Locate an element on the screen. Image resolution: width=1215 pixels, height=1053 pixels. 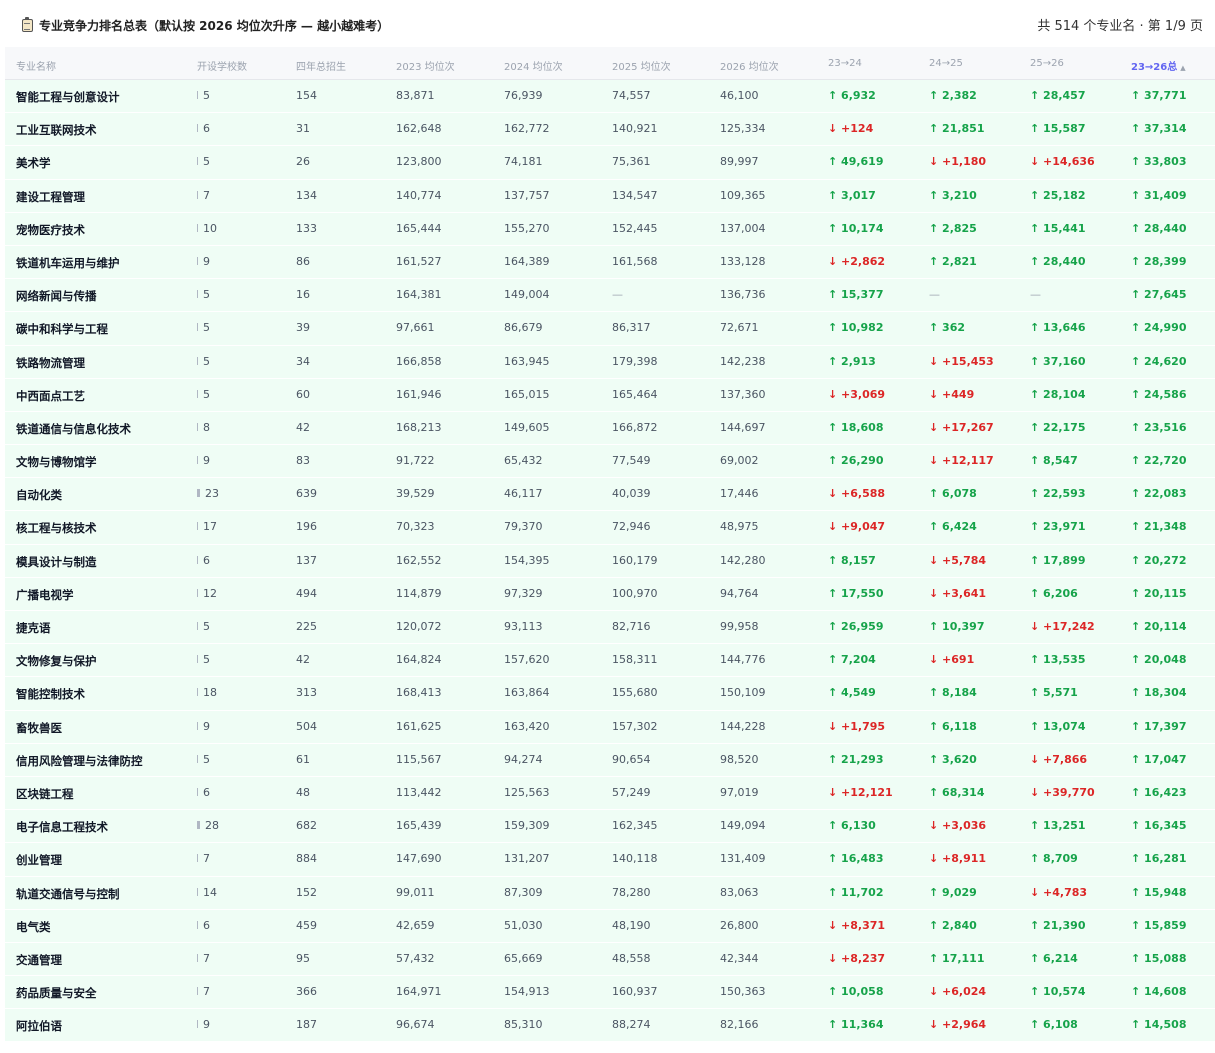
cell-value: 160,937 is located at coordinates (635, 992).